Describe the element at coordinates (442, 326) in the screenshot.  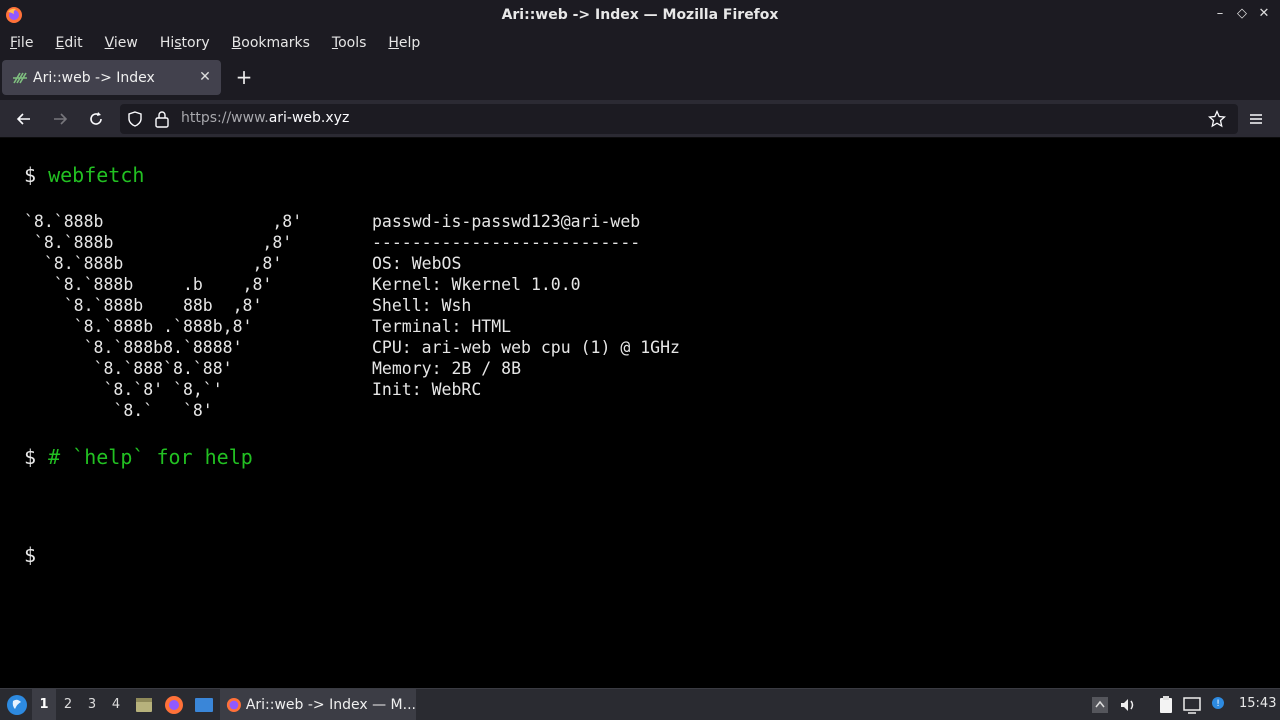
I see `info-line: Terminal: HTML` at that location.